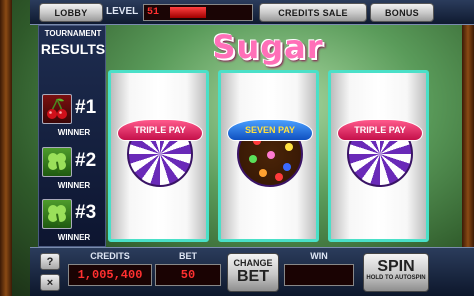 The width and height of the screenshot is (474, 296). I want to click on reel-symbol-label: SEVEN PAY, so click(270, 130).